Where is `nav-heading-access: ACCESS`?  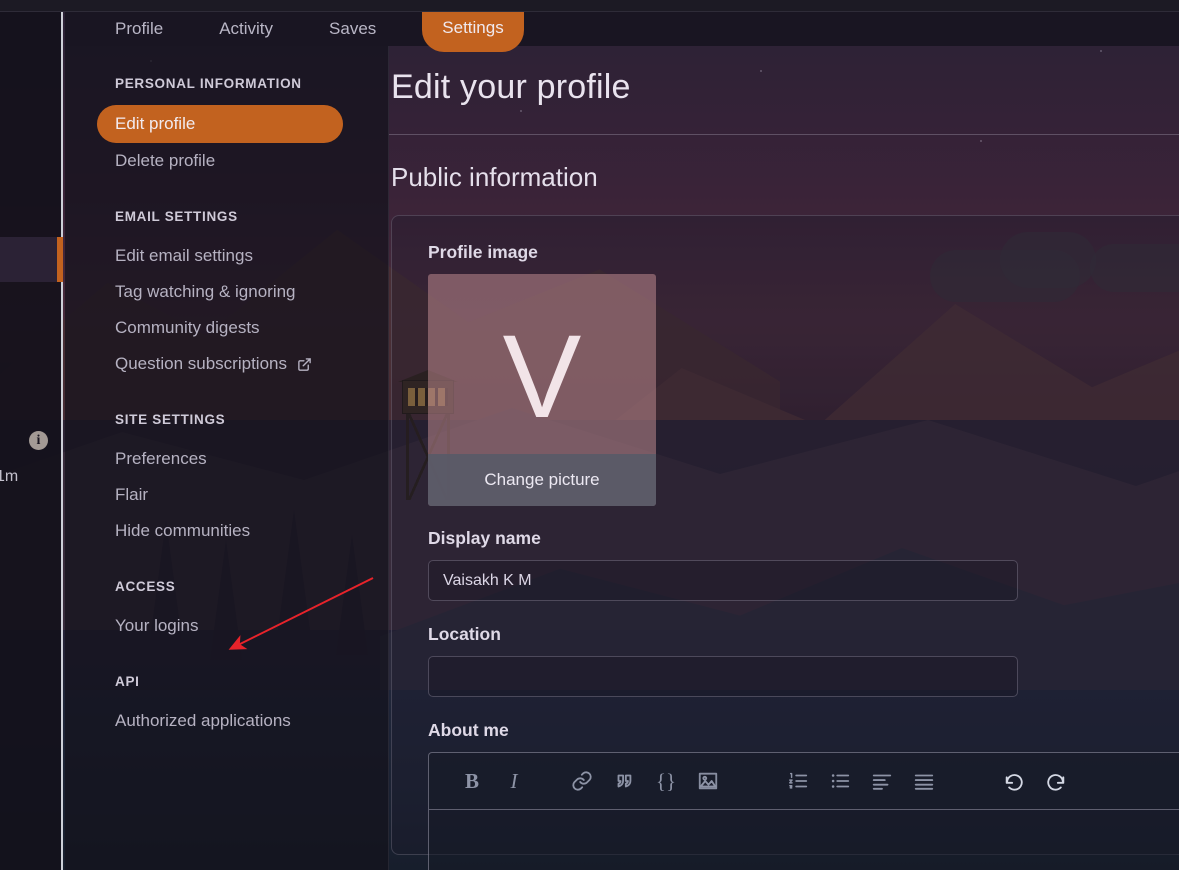 nav-heading-access: ACCESS is located at coordinates (145, 586).